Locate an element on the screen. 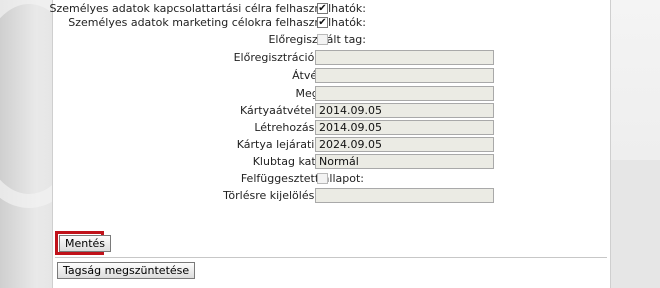 Image resolution: width=660 pixels, height=288 pixels. created-date-row: Létrehozás dátuma: 2014.09.05 is located at coordinates (331, 128).